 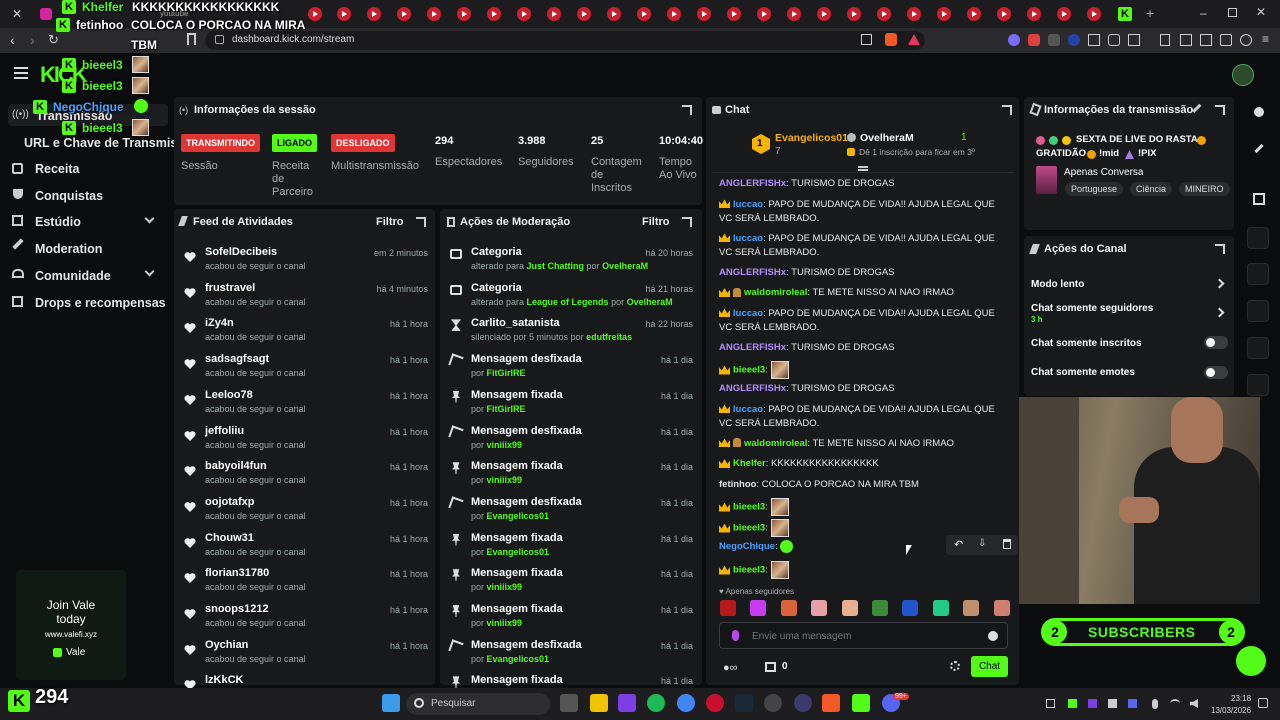 I want to click on frame-icon, so click(x=1259, y=199).